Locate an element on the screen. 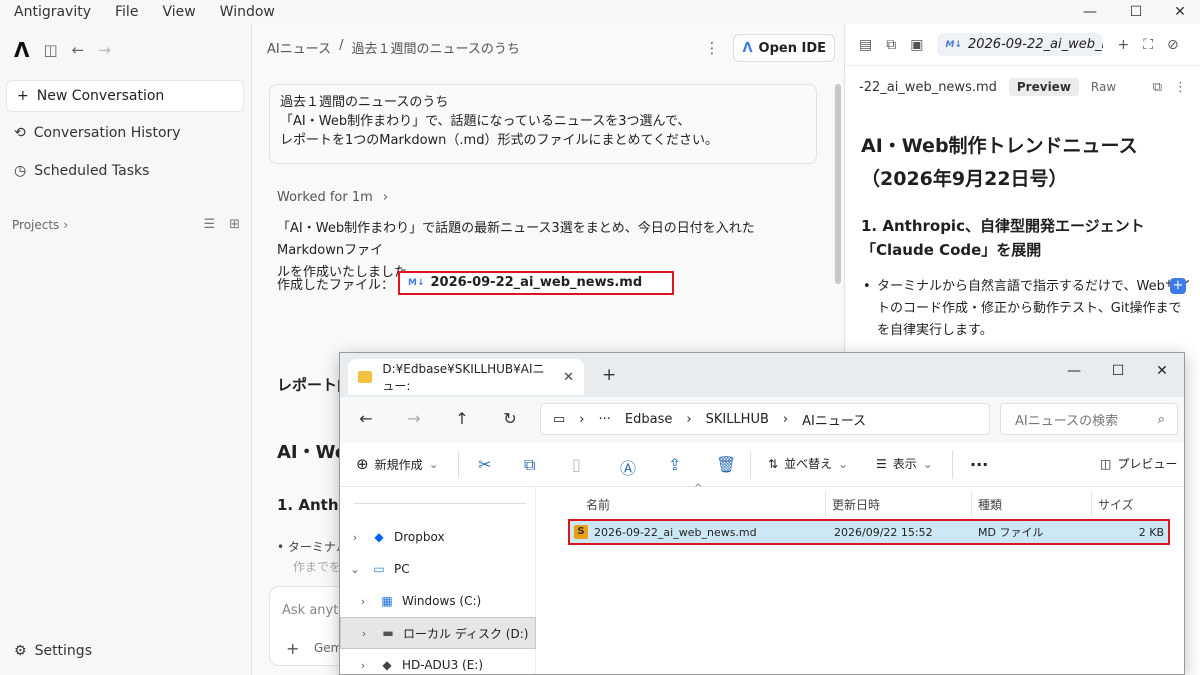  preview-mode-button: Preview is located at coordinates (1043, 87).